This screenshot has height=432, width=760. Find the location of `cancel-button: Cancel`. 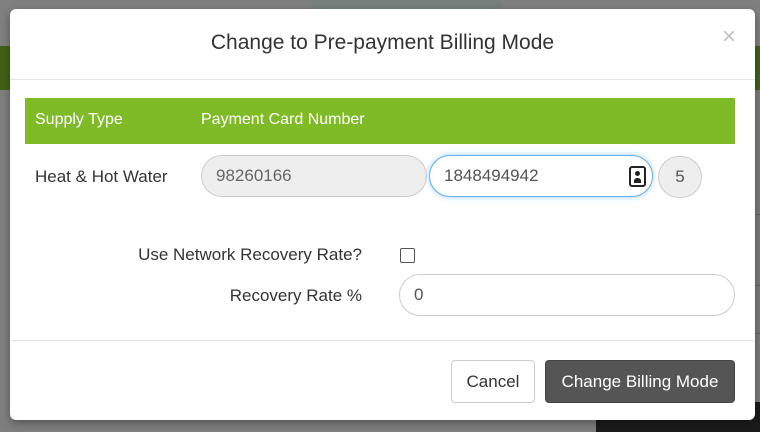

cancel-button: Cancel is located at coordinates (493, 381).